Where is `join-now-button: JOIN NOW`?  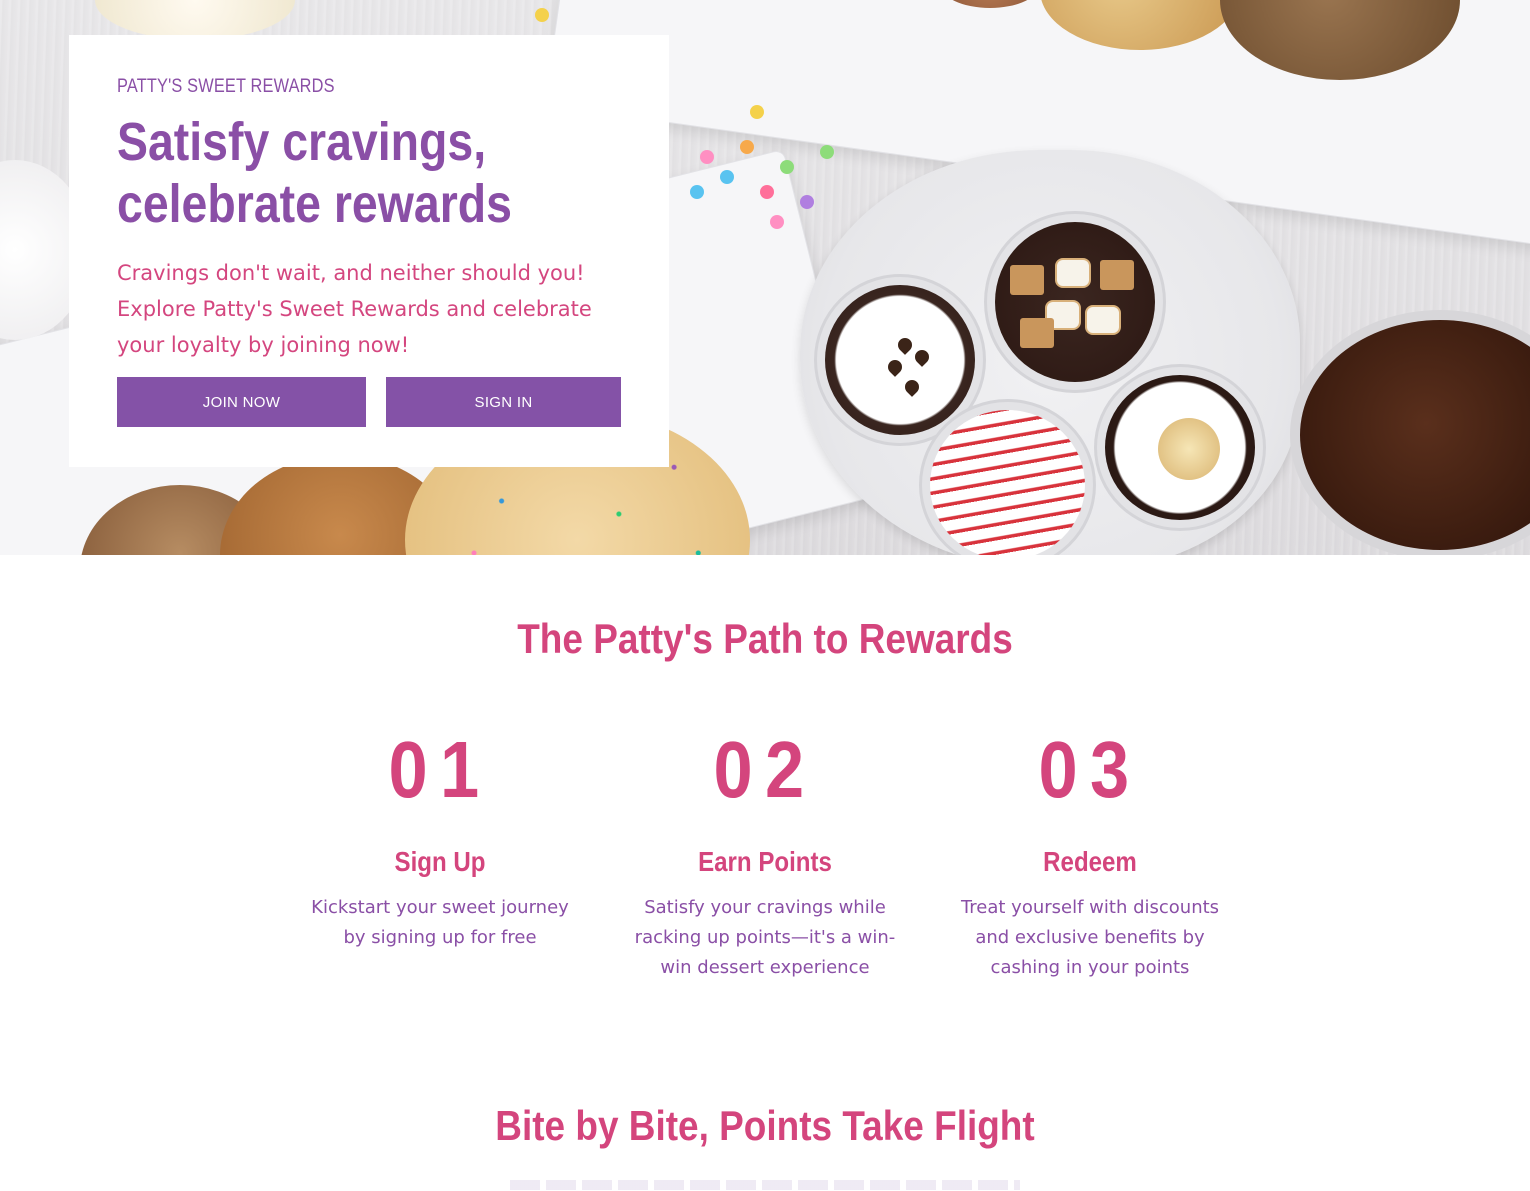 join-now-button: JOIN NOW is located at coordinates (241, 402).